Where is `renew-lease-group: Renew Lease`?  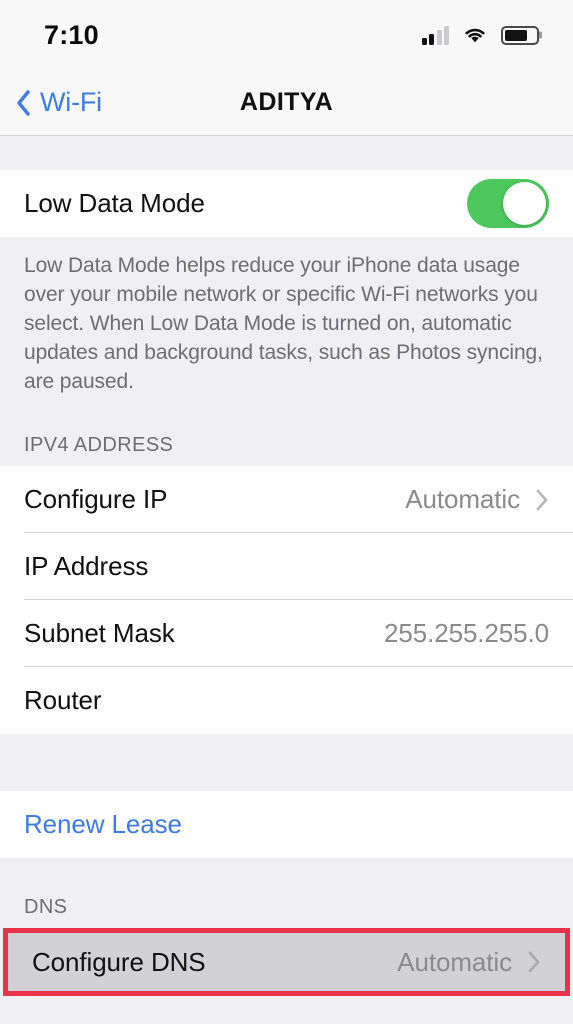 renew-lease-group: Renew Lease is located at coordinates (286, 824).